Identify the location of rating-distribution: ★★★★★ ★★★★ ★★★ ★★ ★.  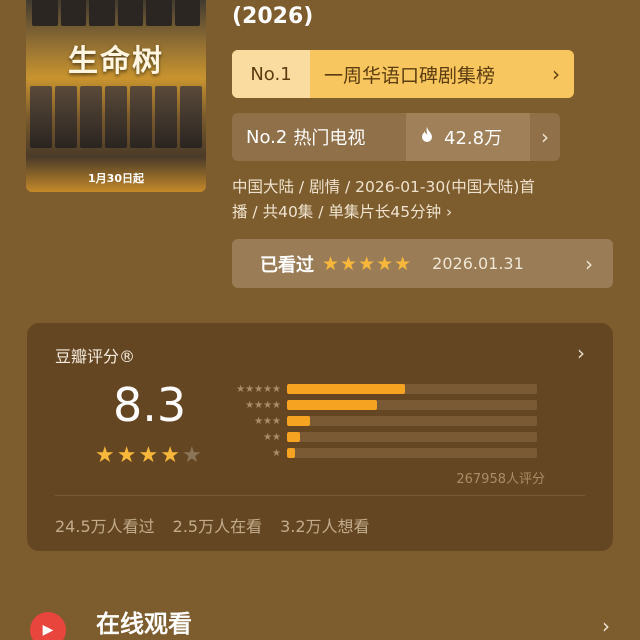
(385, 421).